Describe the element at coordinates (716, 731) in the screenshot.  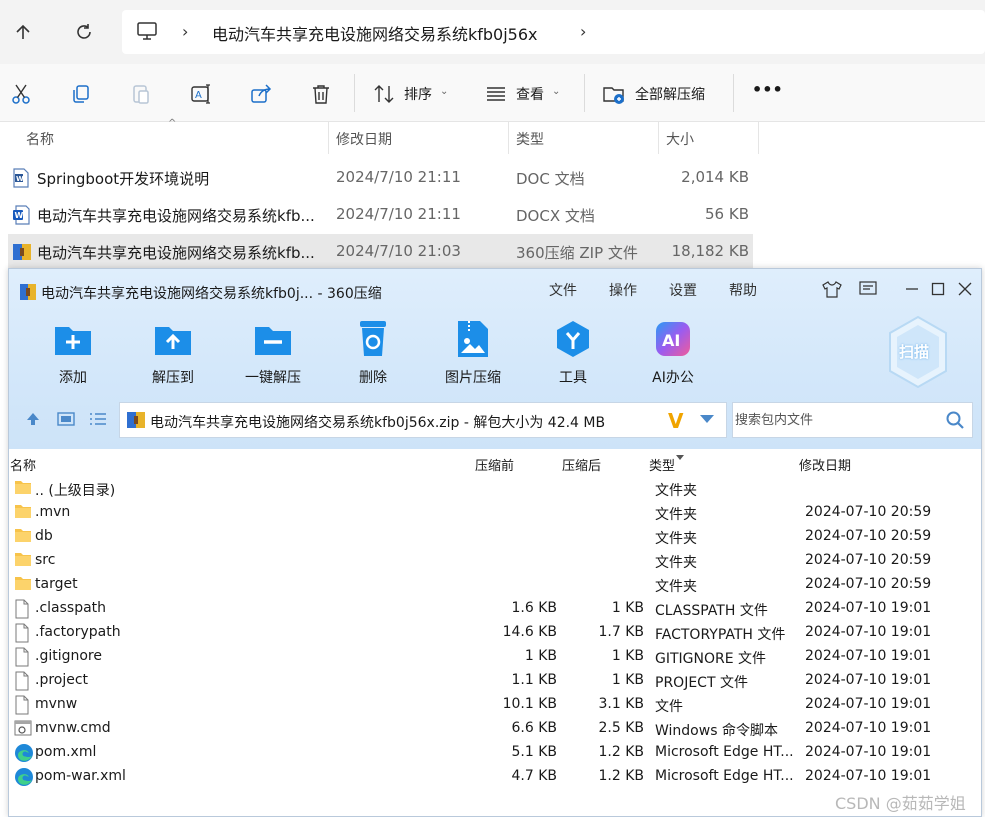
I see `entry-type: Windows 命令脚本` at that location.